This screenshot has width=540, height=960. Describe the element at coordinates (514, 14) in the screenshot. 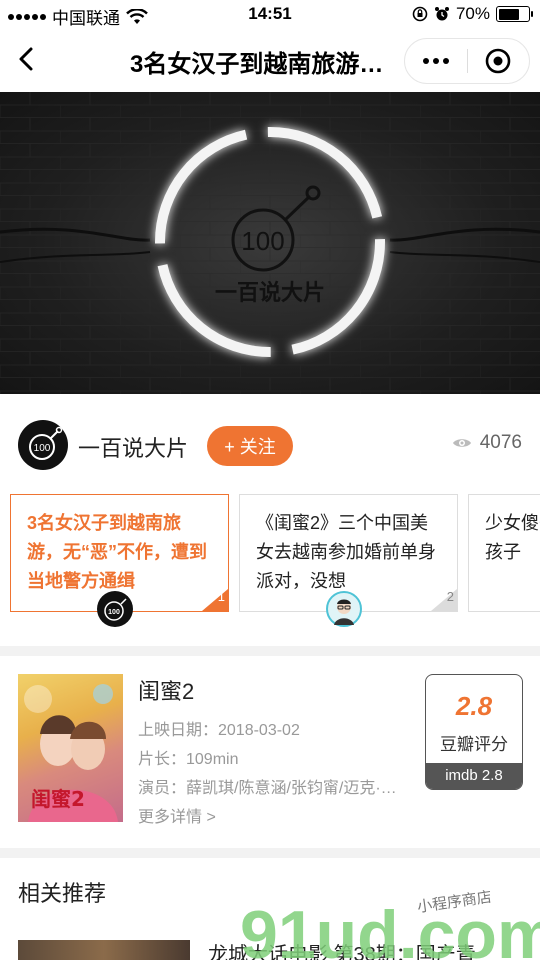

I see `battery-icon` at that location.